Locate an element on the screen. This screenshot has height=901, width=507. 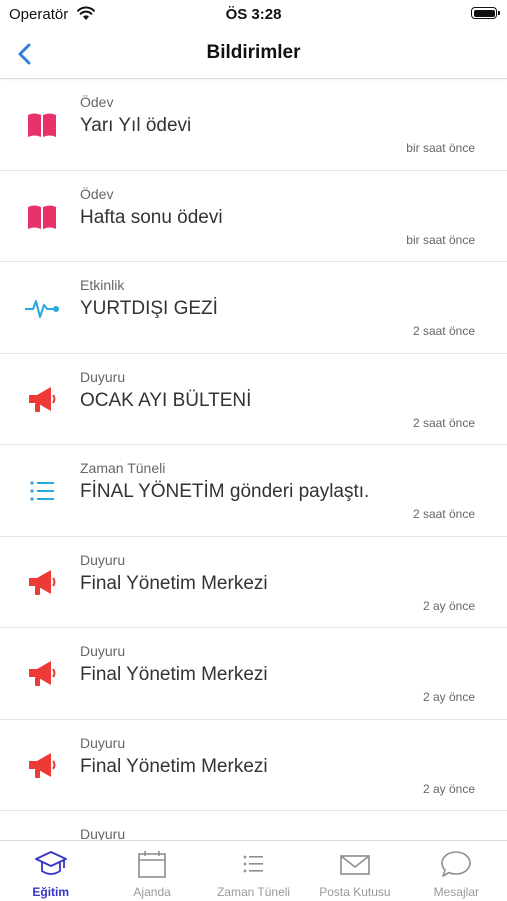
notification-category: Zaman Tüneli is located at coordinates (123, 468).